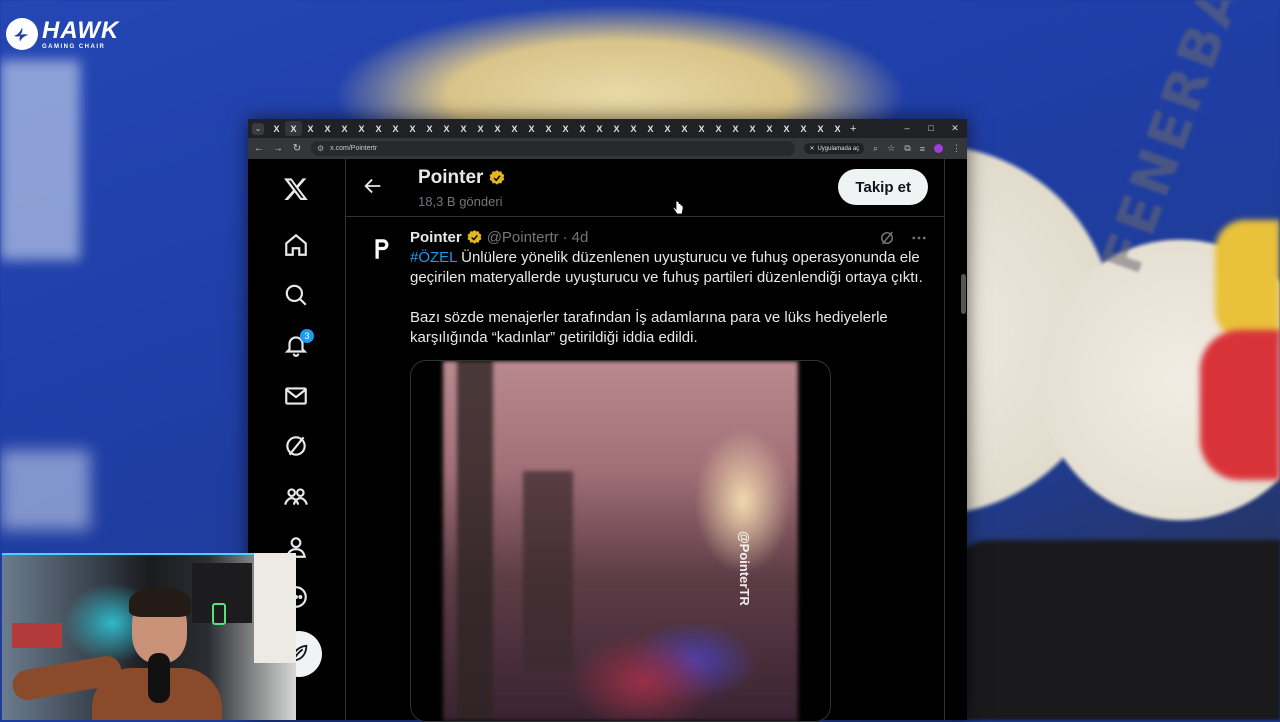 The width and height of the screenshot is (1280, 722). Describe the element at coordinates (955, 128) in the screenshot. I see `window-close-button: ✕` at that location.